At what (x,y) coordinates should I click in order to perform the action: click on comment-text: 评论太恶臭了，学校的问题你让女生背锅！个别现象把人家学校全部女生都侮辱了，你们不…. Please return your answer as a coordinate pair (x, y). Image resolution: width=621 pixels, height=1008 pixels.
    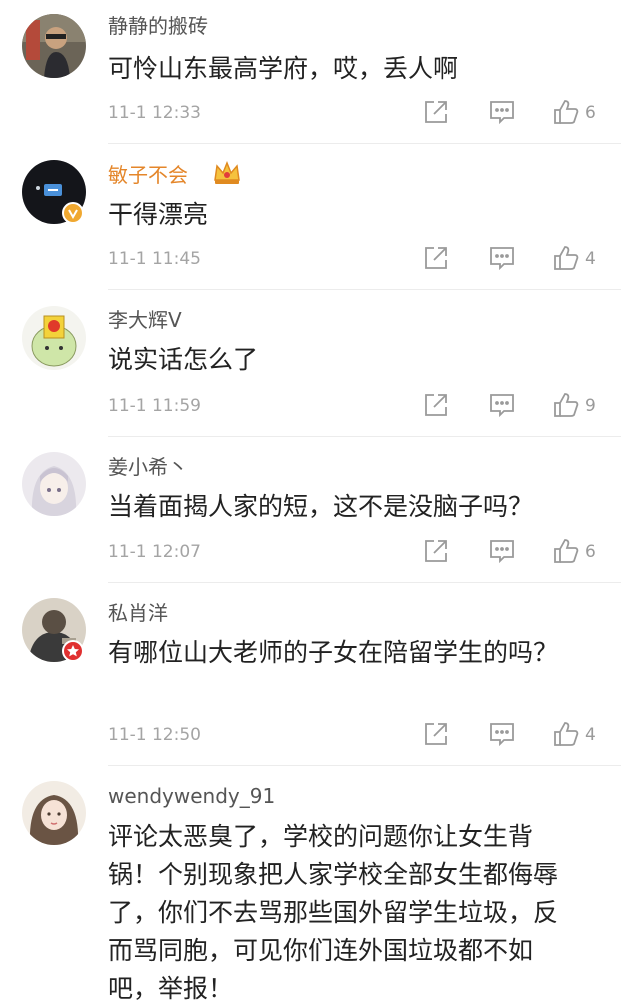
    Looking at the image, I should click on (333, 912).